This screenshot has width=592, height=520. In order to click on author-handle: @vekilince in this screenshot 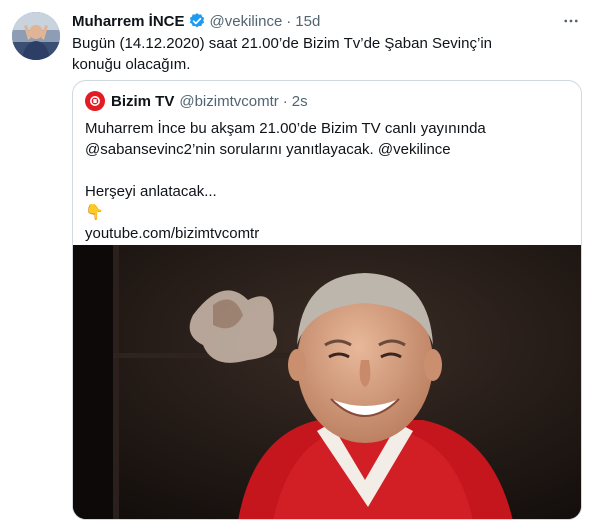, I will do `click(246, 21)`.